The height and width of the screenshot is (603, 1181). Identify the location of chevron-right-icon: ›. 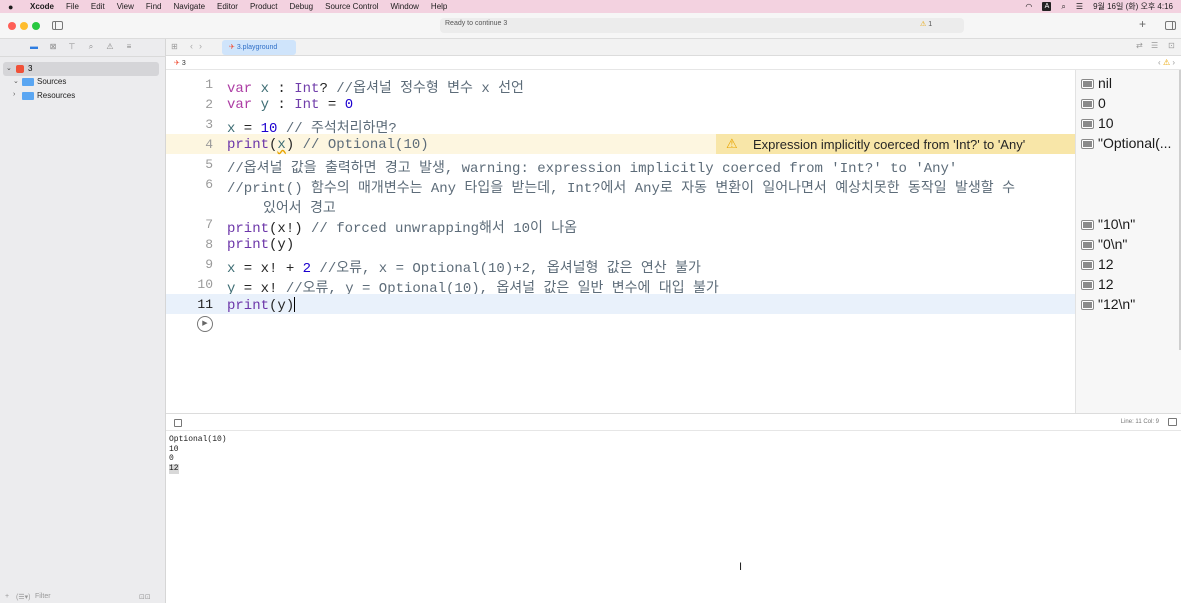
(14, 94).